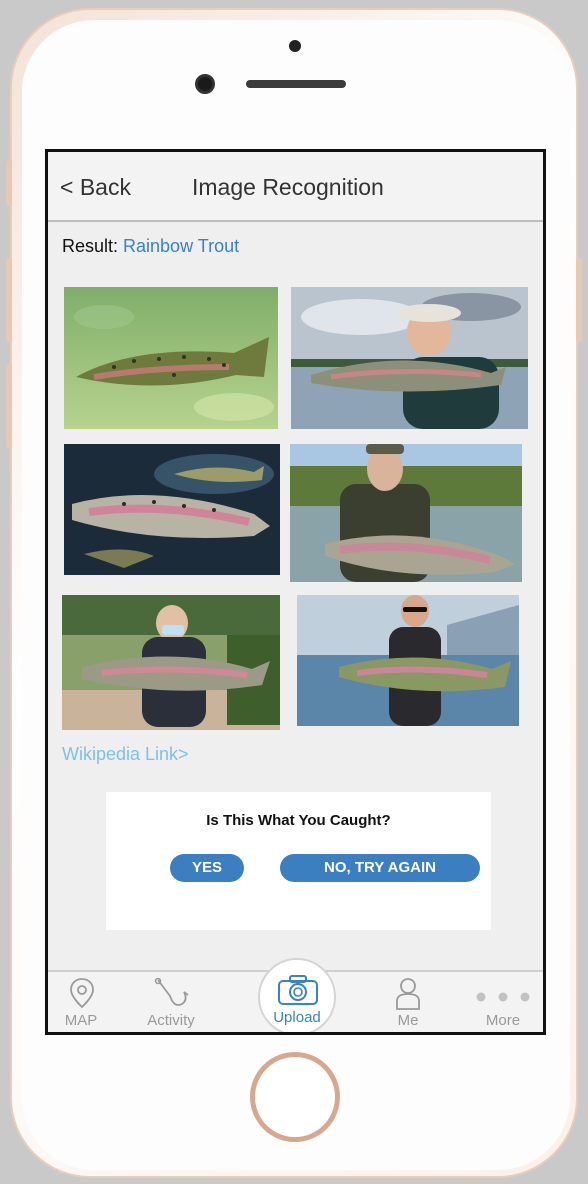 The width and height of the screenshot is (588, 1184). What do you see at coordinates (288, 187) in the screenshot?
I see `page-title: Image Recognition` at bounding box center [288, 187].